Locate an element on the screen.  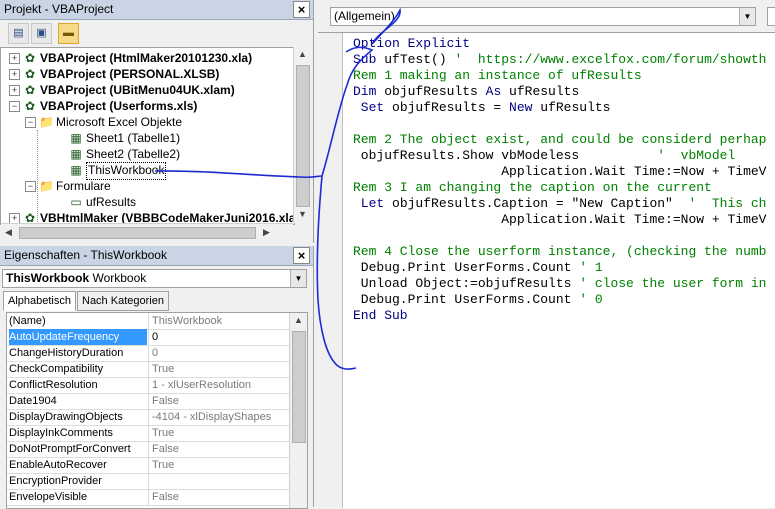
tree-node-label: ufResults is located at coordinates (111, 202).